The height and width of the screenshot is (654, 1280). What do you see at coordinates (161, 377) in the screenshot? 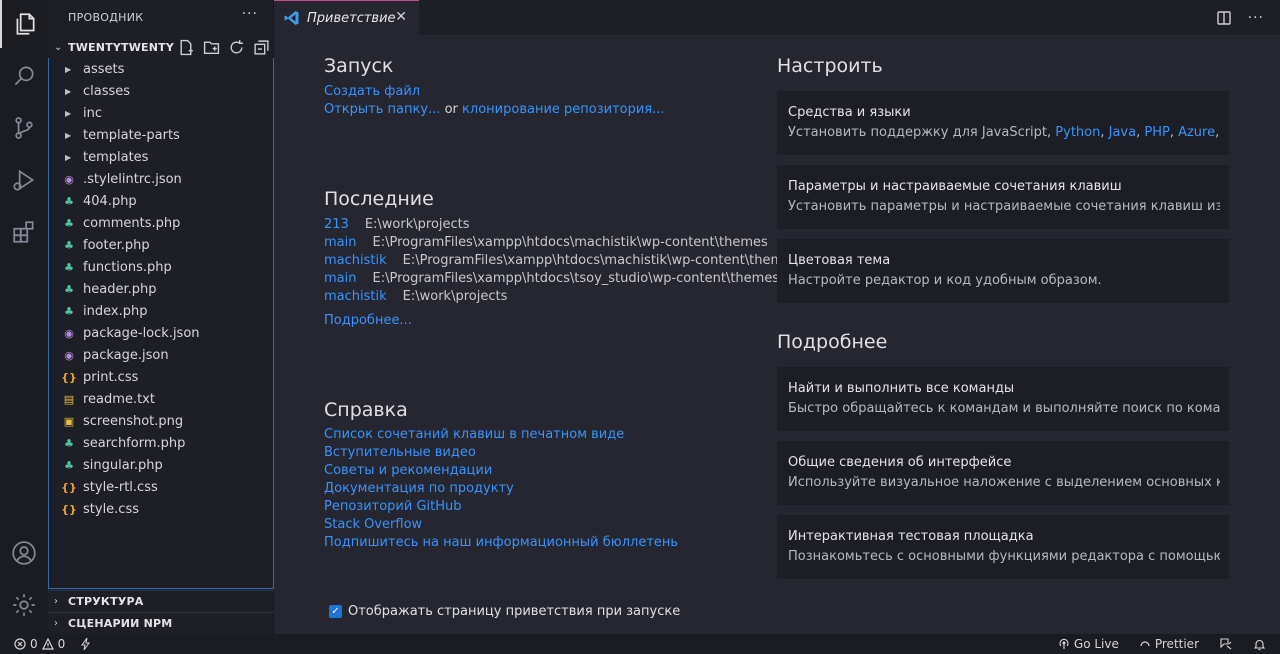
I see `tree-file: {} print.css` at bounding box center [161, 377].